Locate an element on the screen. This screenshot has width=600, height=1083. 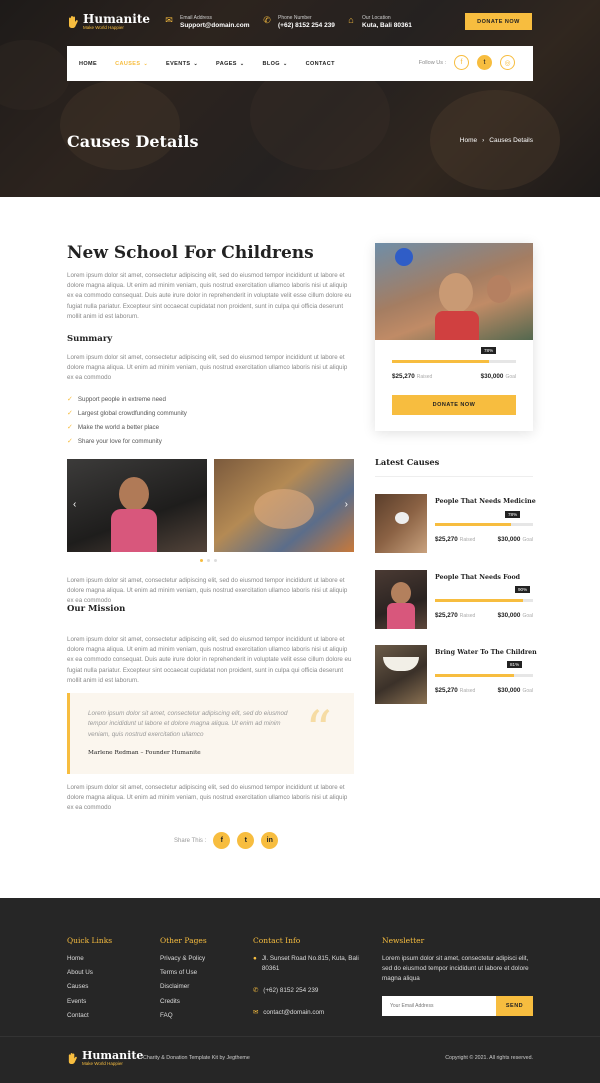
footer-link: Contact is located at coordinates (80, 1016).